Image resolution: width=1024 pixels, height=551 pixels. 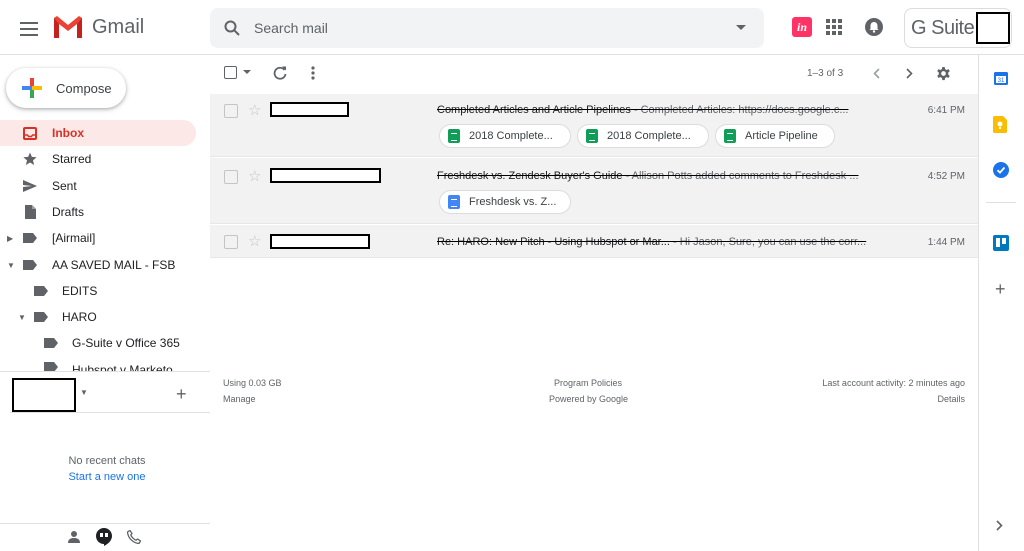 I want to click on settings-gear-icon, so click(x=943, y=73).